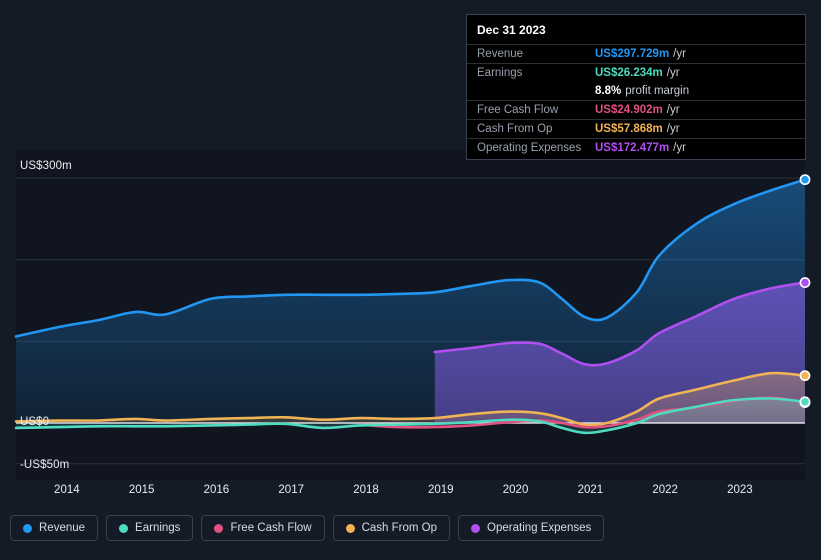  Describe the element at coordinates (629, 73) in the screenshot. I see `tooltip-row-value: US$26.234m` at that location.